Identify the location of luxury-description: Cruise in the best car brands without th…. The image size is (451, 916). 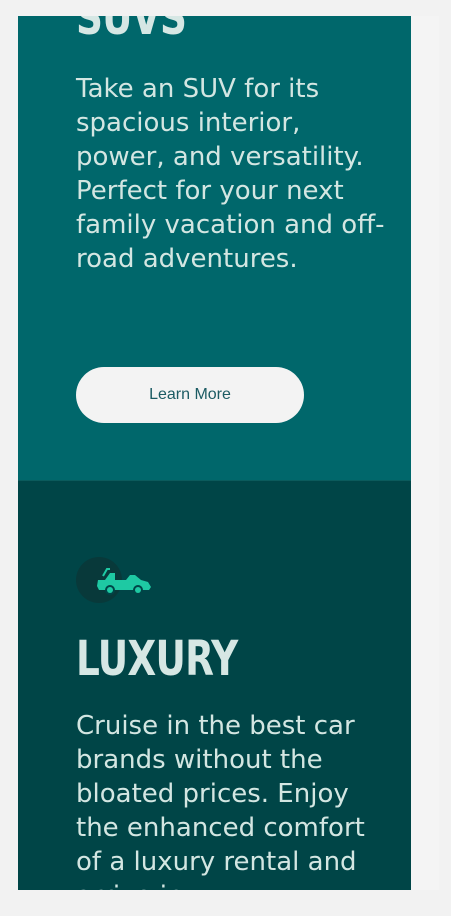
(220, 800).